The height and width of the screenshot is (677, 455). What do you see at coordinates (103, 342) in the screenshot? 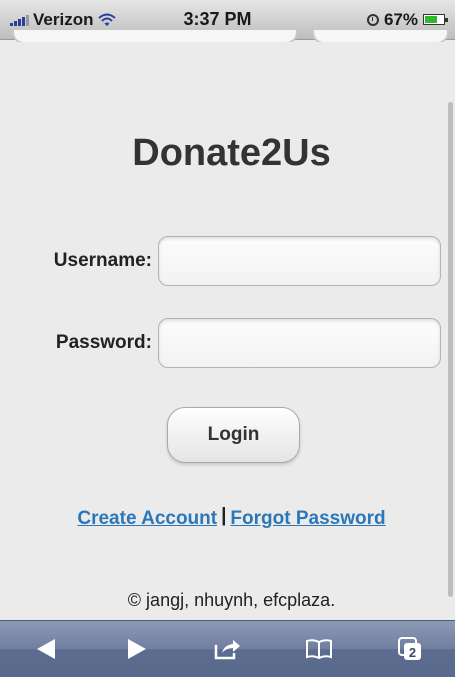
I see `password-label: Password:` at bounding box center [103, 342].